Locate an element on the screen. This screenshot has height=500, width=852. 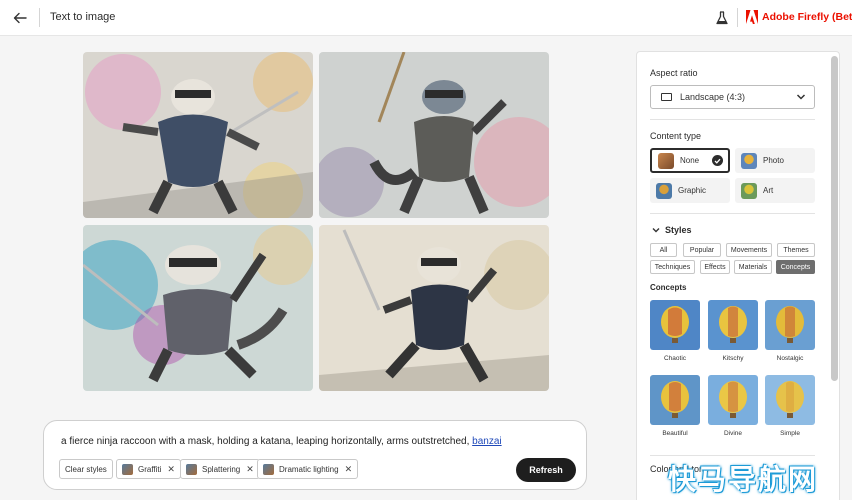
style-tab-all: All is located at coordinates (663, 250).